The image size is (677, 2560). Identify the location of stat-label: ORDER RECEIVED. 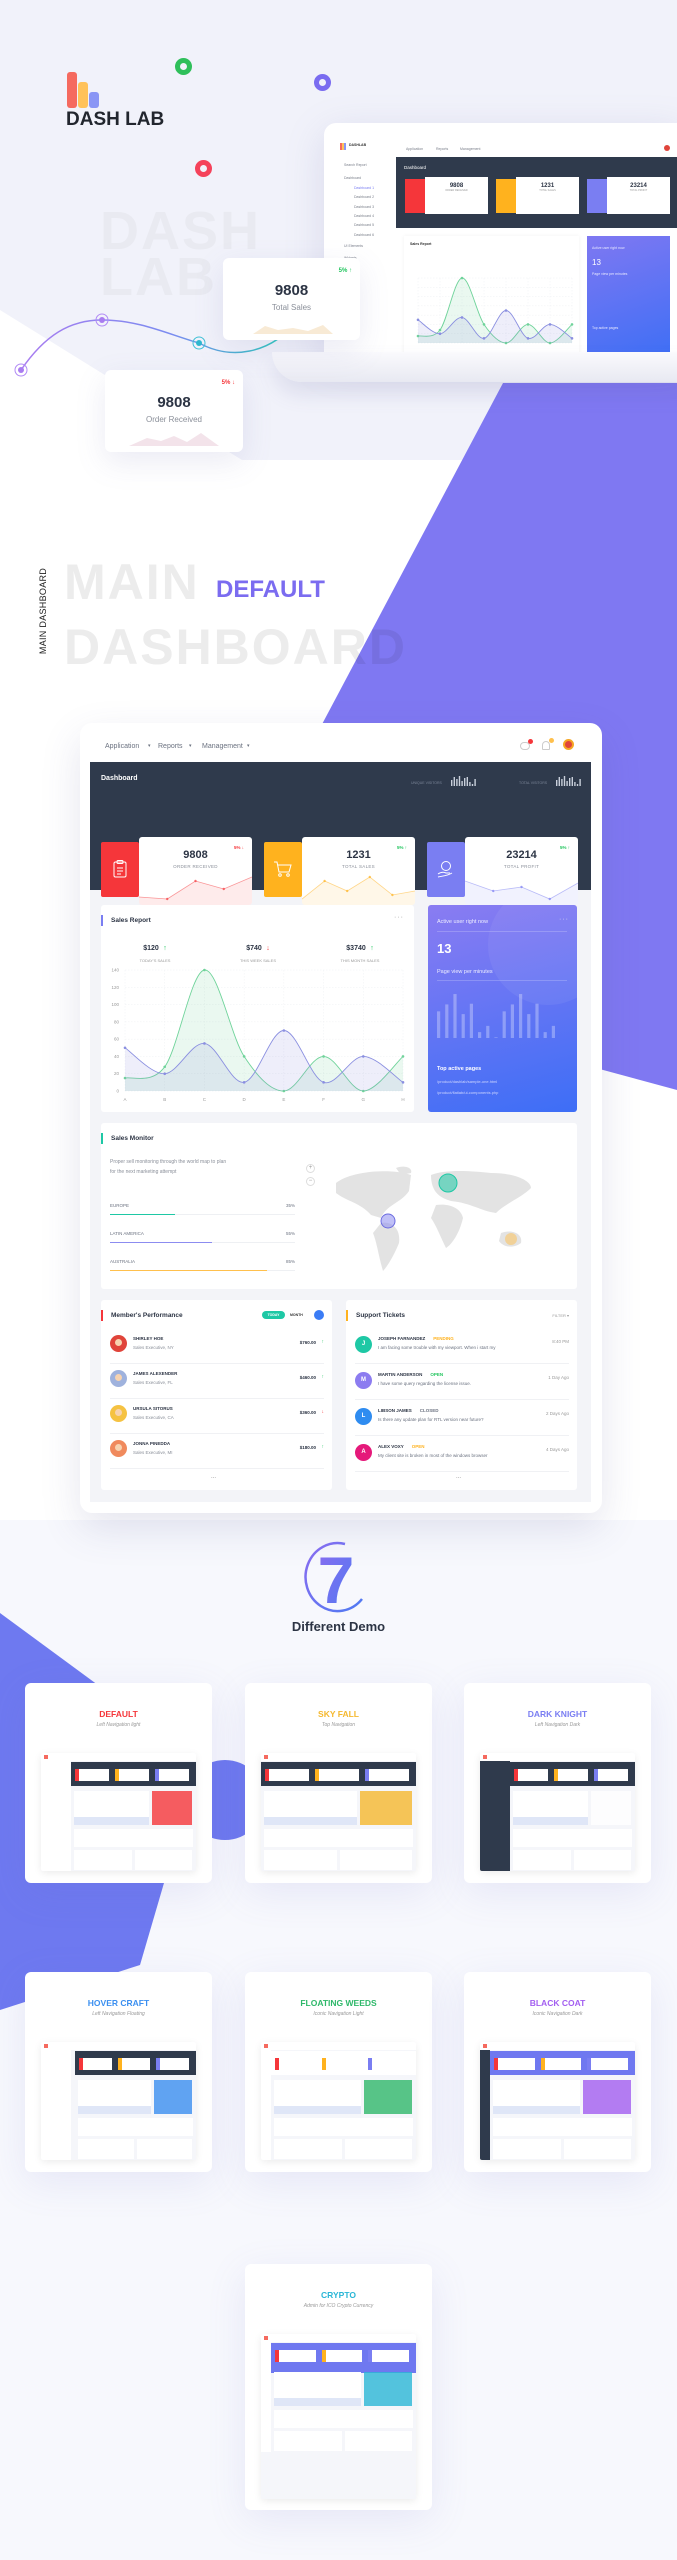
(195, 866).